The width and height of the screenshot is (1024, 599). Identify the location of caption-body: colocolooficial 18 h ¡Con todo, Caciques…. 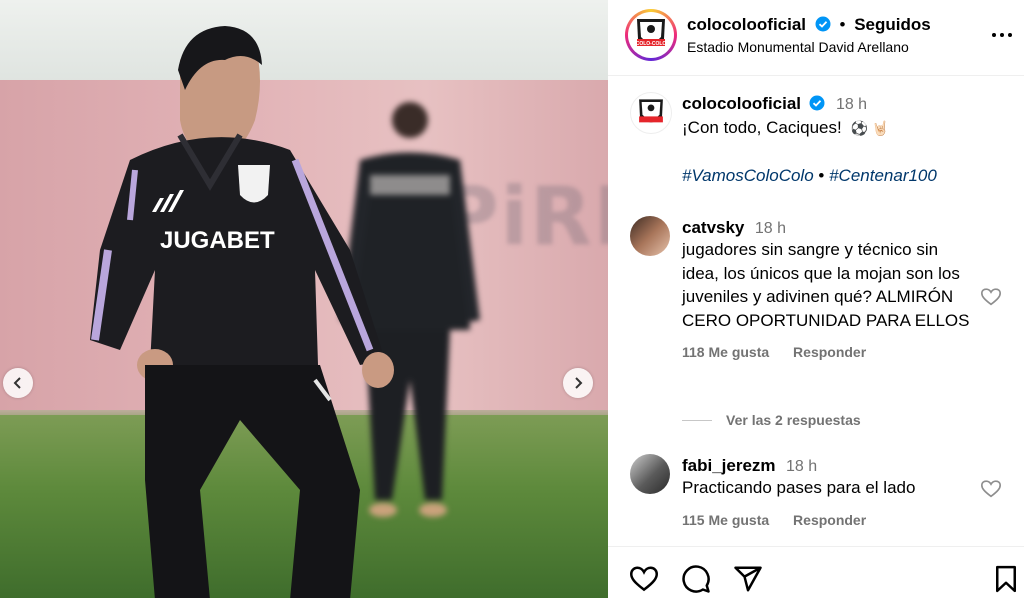
(827, 140).